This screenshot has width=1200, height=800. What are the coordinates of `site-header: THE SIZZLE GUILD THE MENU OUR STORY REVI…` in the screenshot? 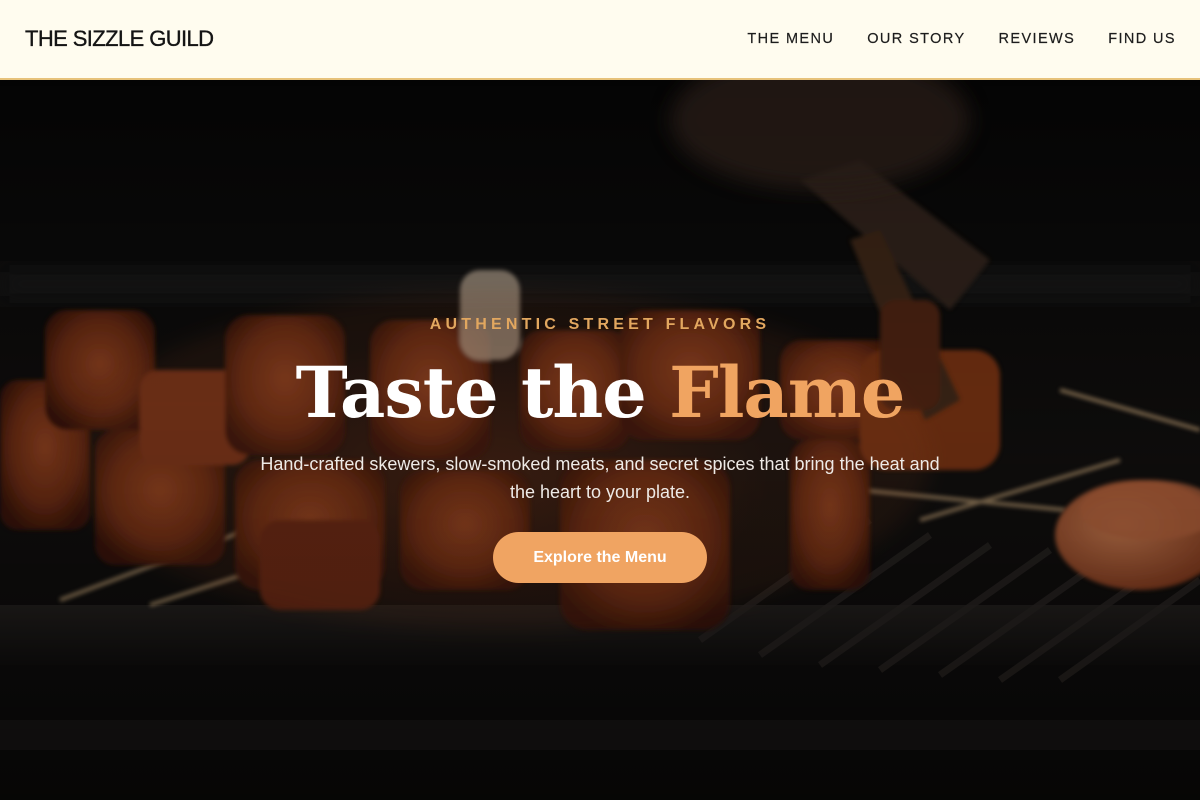 It's located at (600, 40).